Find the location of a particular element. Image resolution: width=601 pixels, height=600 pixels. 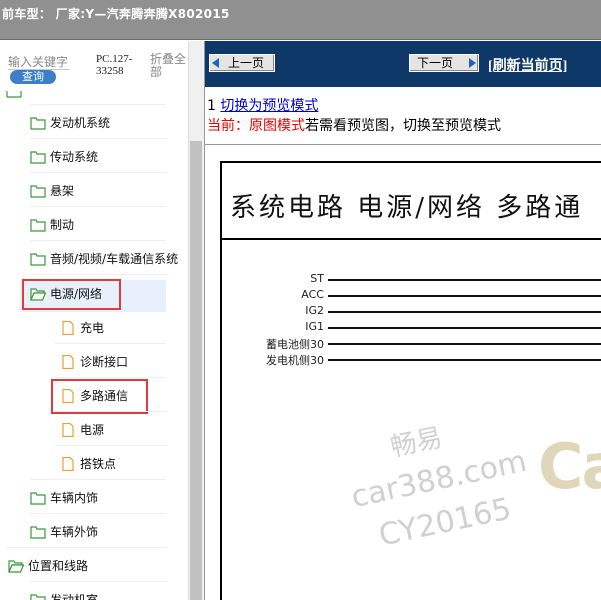

signal-label: 蓄电池侧30 is located at coordinates (295, 344).